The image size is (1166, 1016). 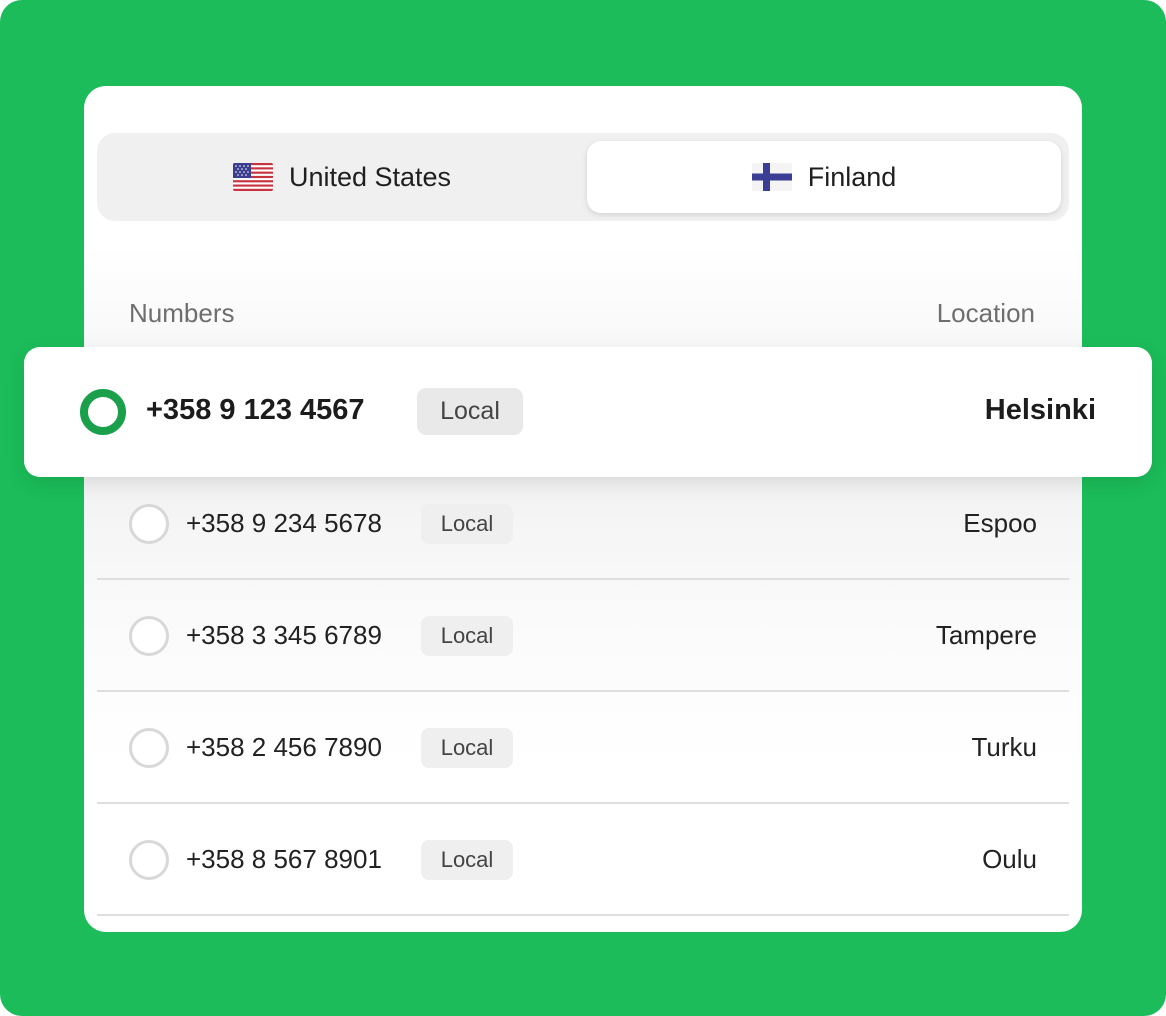 What do you see at coordinates (370, 176) in the screenshot?
I see `tab-label: United States` at bounding box center [370, 176].